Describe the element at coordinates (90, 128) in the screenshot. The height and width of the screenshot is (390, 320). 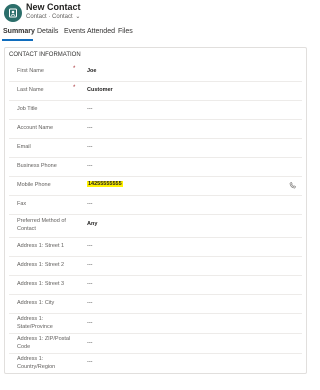
I see `account-name-field: ---` at that location.